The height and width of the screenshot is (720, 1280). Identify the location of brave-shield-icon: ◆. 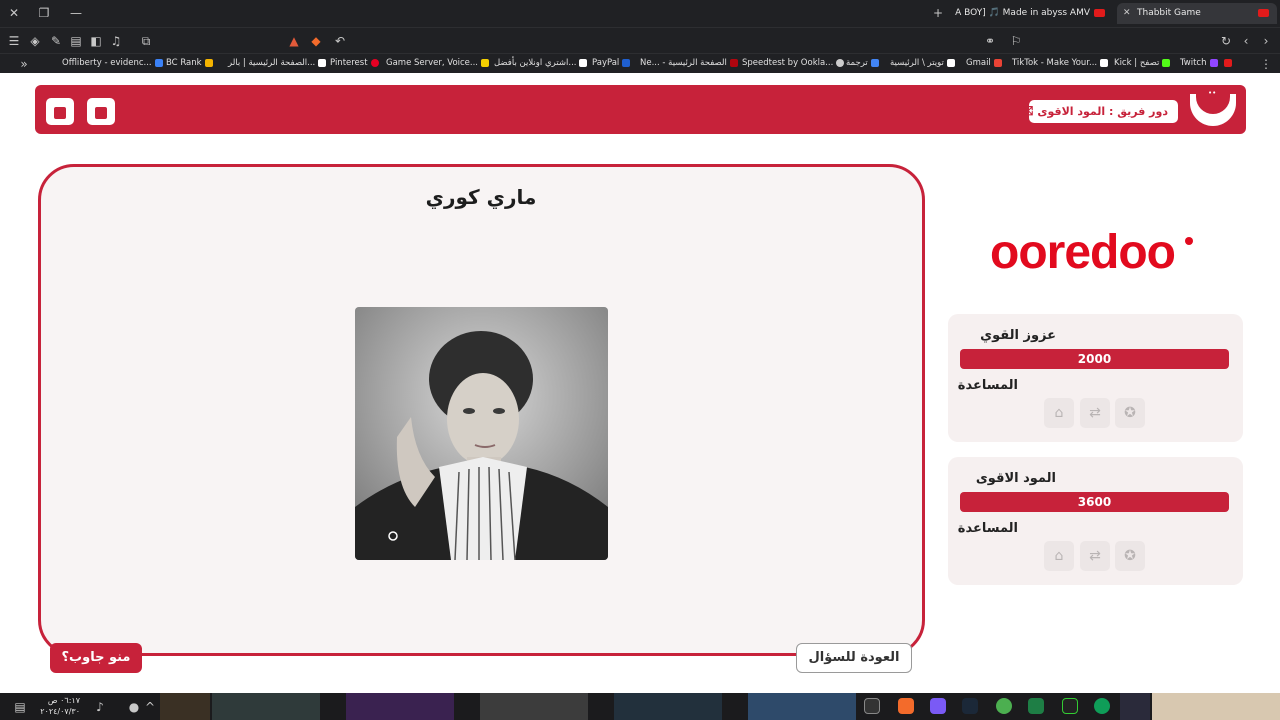
(316, 41).